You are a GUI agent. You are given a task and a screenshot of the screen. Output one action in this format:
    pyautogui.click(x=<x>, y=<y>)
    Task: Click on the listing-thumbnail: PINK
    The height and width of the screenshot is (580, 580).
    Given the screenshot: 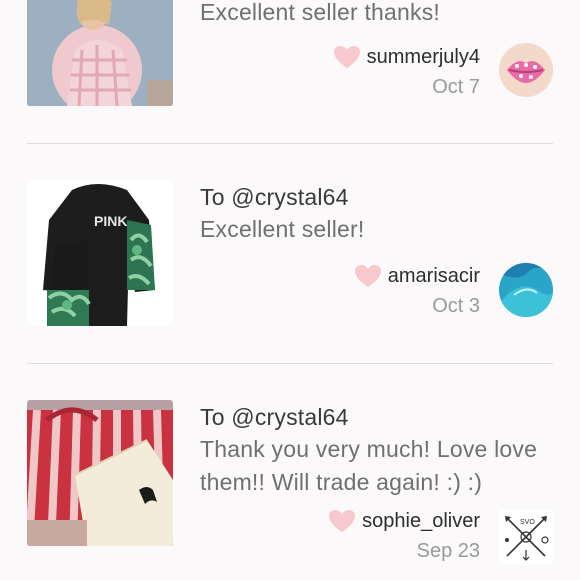 What is the action you would take?
    pyautogui.click(x=100, y=253)
    